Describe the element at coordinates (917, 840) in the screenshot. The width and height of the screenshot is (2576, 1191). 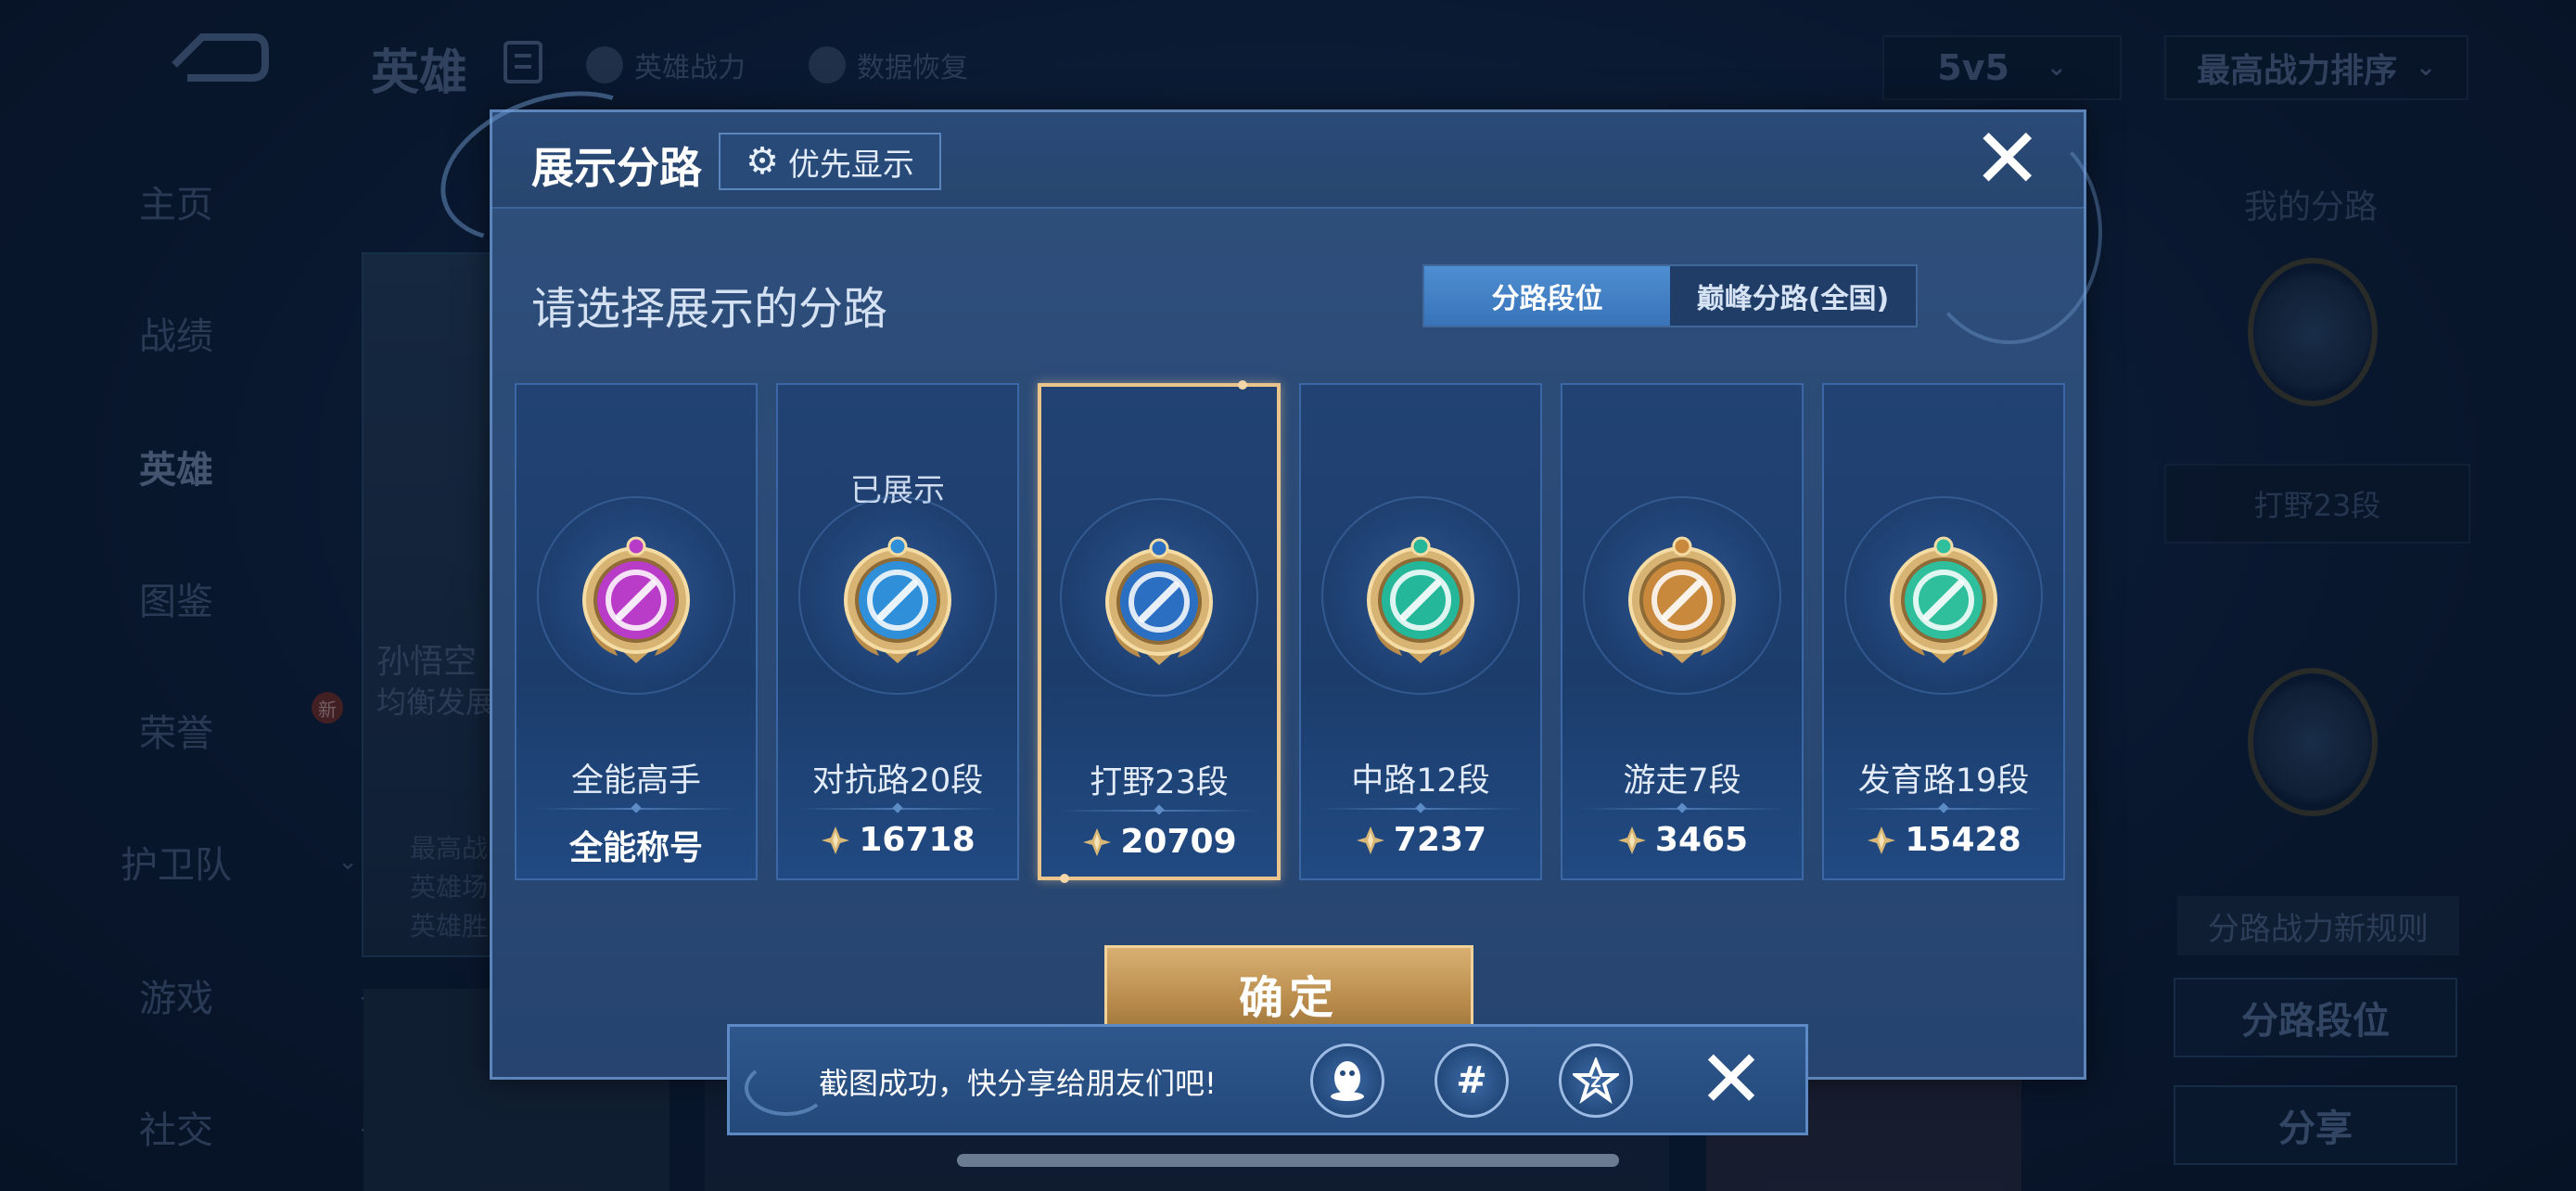
I see `card-power-number: 16718` at that location.